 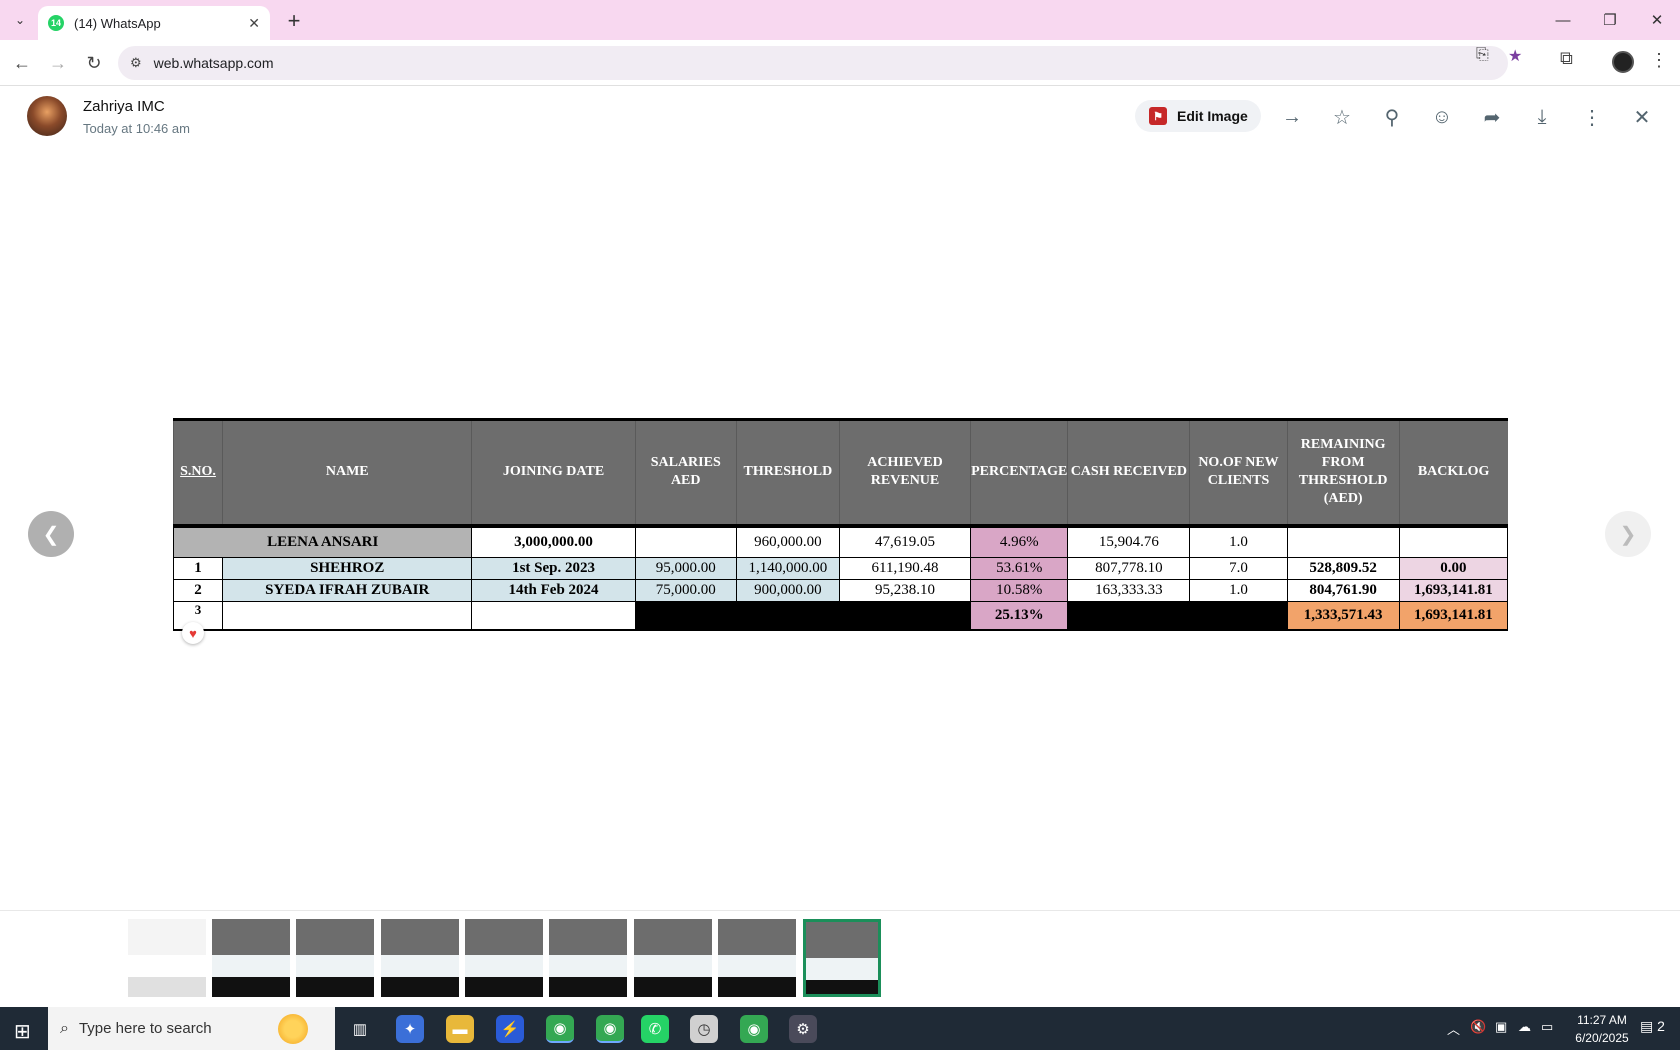 I want to click on row-name: SYEDA IFRAH ZUBAIR, so click(x=347, y=590).